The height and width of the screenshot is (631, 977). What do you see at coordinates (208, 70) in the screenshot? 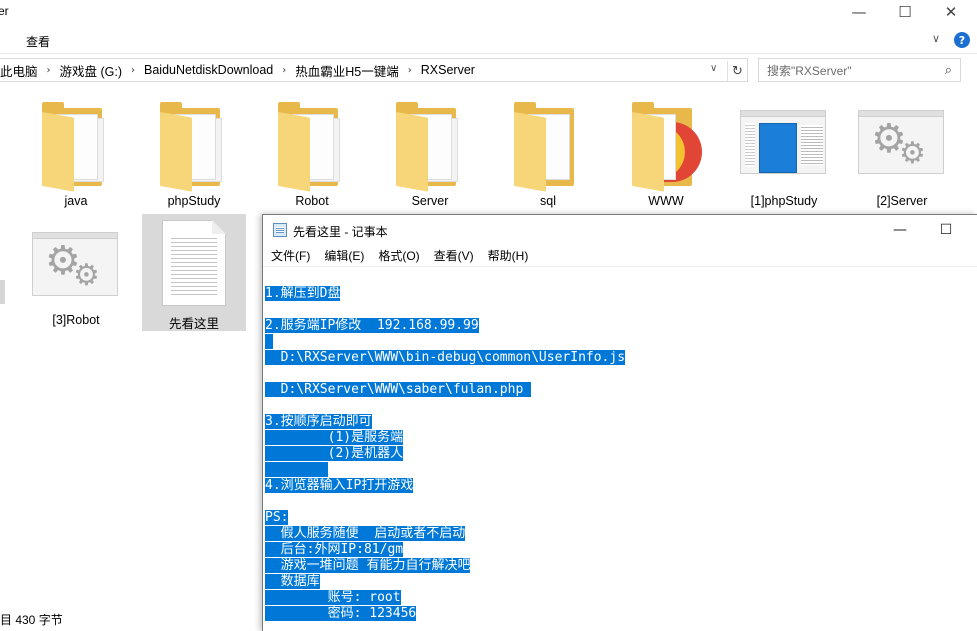
I see `breadcrumb-download-folder: BaiduNetdiskDownload` at bounding box center [208, 70].